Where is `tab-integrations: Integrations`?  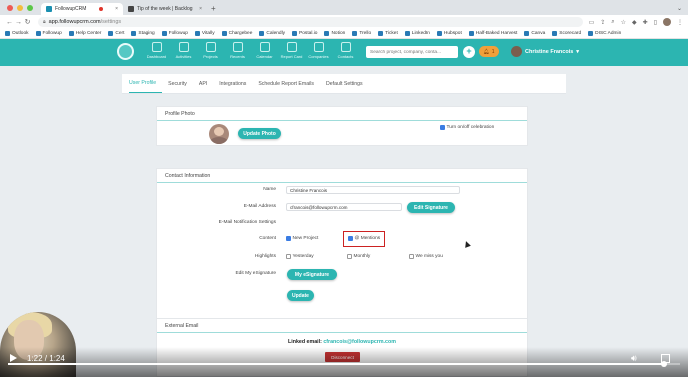
tab-integrations: Integrations is located at coordinates (235, 87).